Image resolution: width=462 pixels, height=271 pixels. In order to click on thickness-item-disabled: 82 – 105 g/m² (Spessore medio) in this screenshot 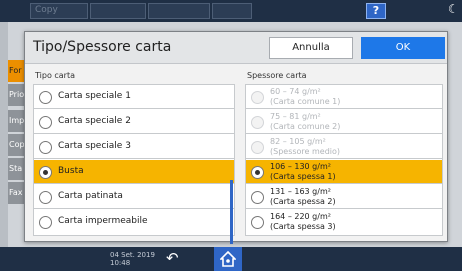, I will do `click(344, 147)`.